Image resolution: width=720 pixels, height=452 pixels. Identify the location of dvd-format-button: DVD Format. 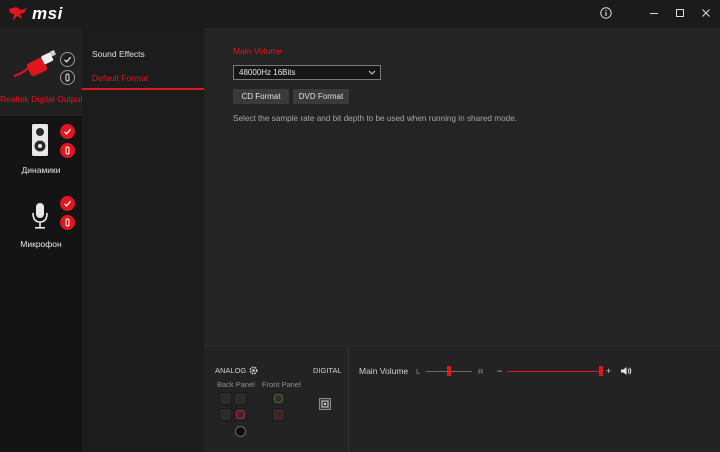
(321, 96).